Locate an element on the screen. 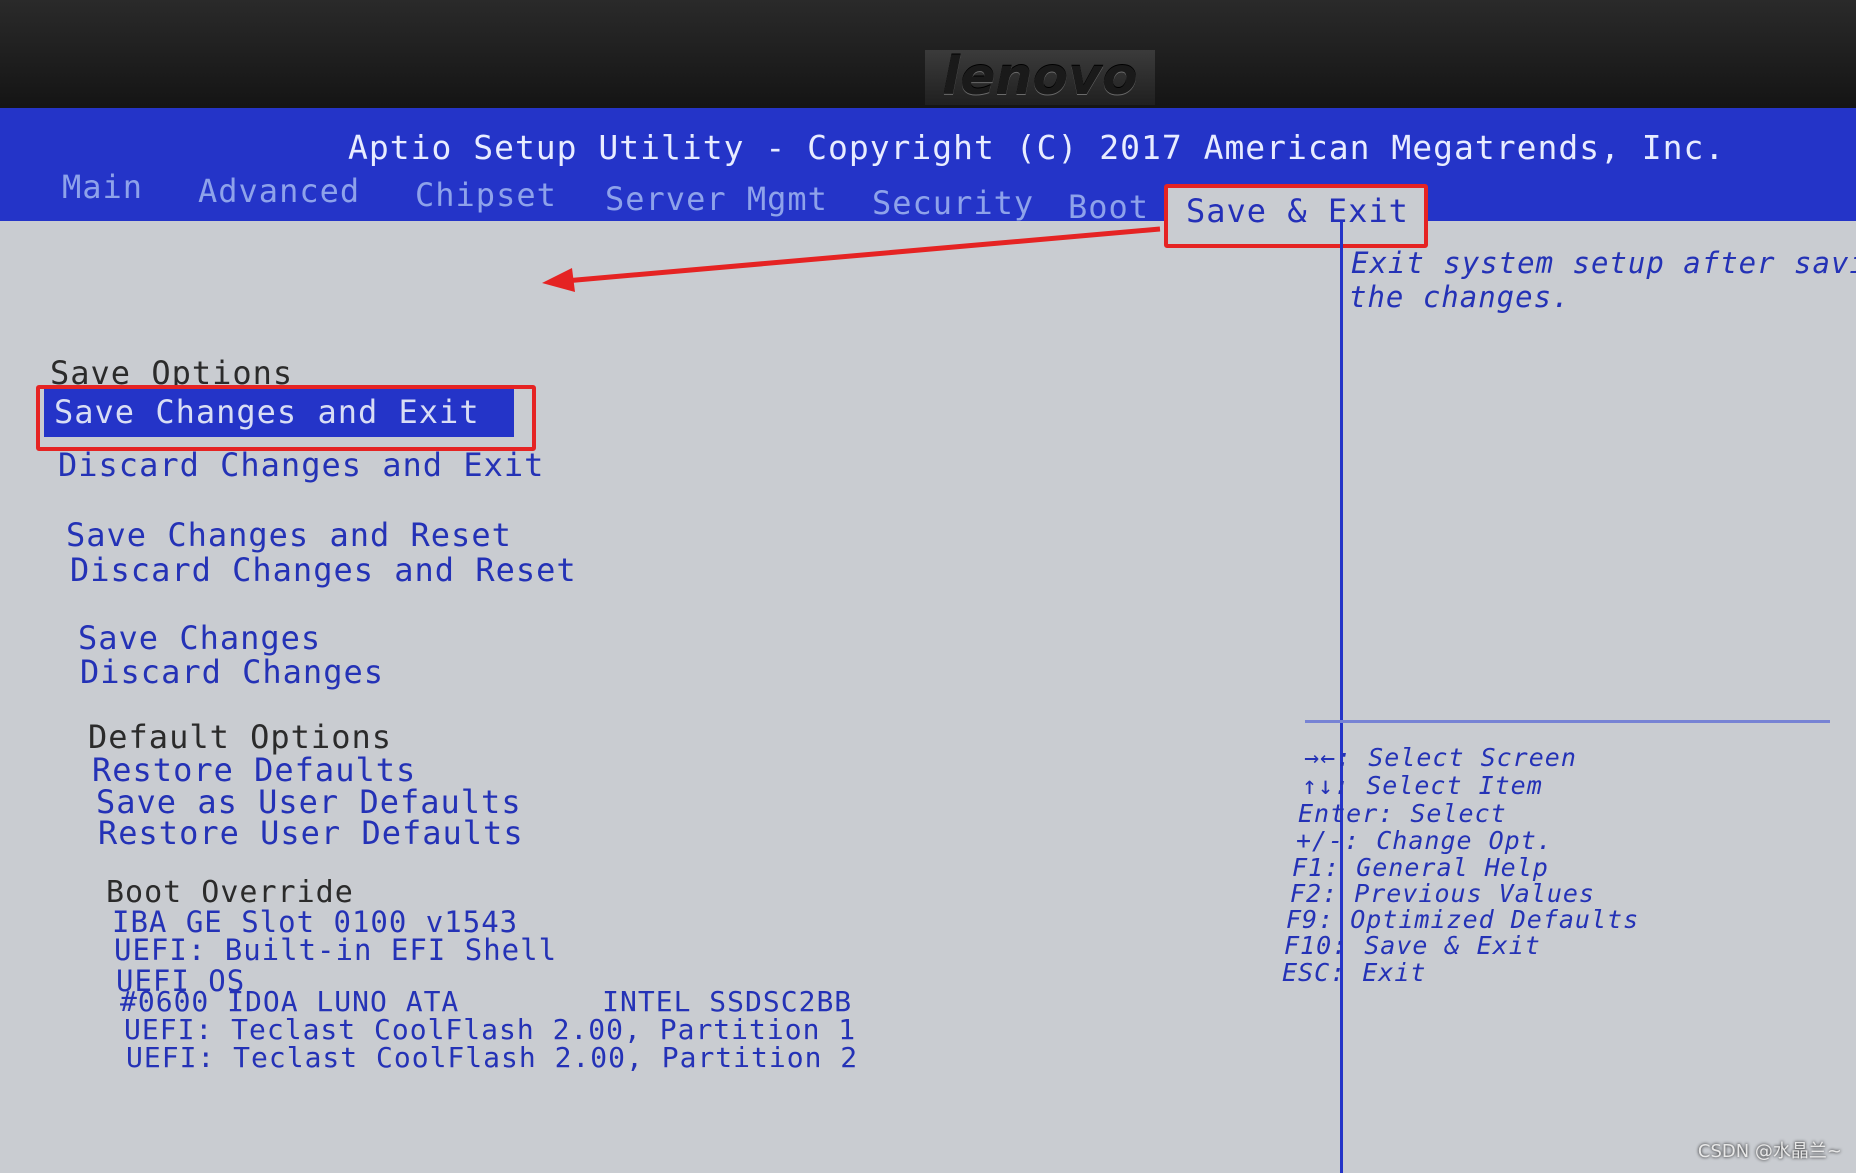  tab-main: Main is located at coordinates (102, 187).